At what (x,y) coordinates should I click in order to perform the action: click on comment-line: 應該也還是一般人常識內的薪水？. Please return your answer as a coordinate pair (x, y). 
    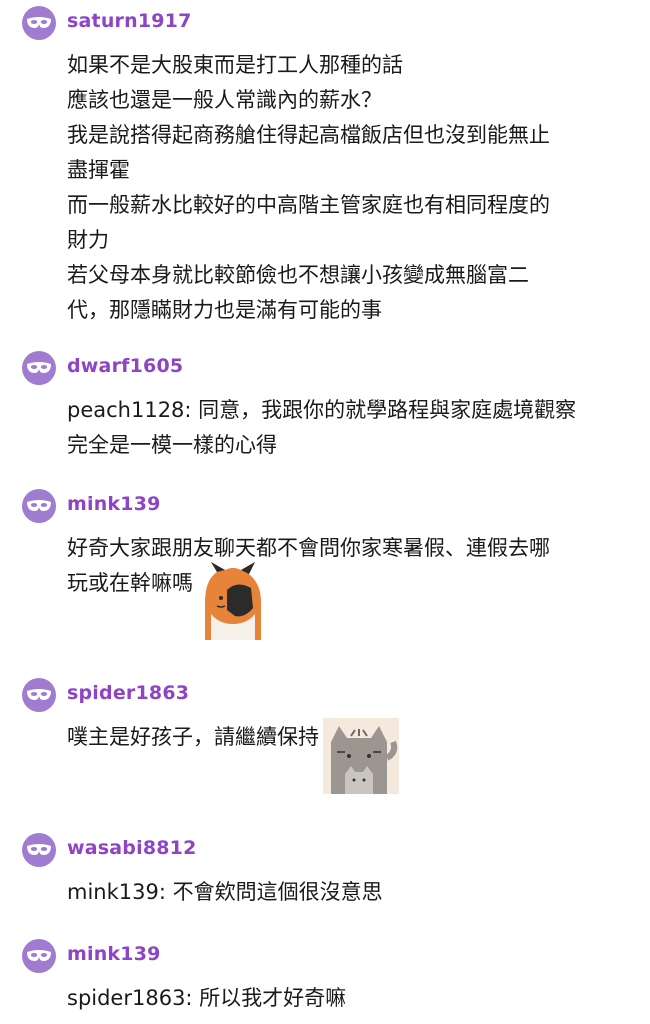
    Looking at the image, I should click on (224, 100).